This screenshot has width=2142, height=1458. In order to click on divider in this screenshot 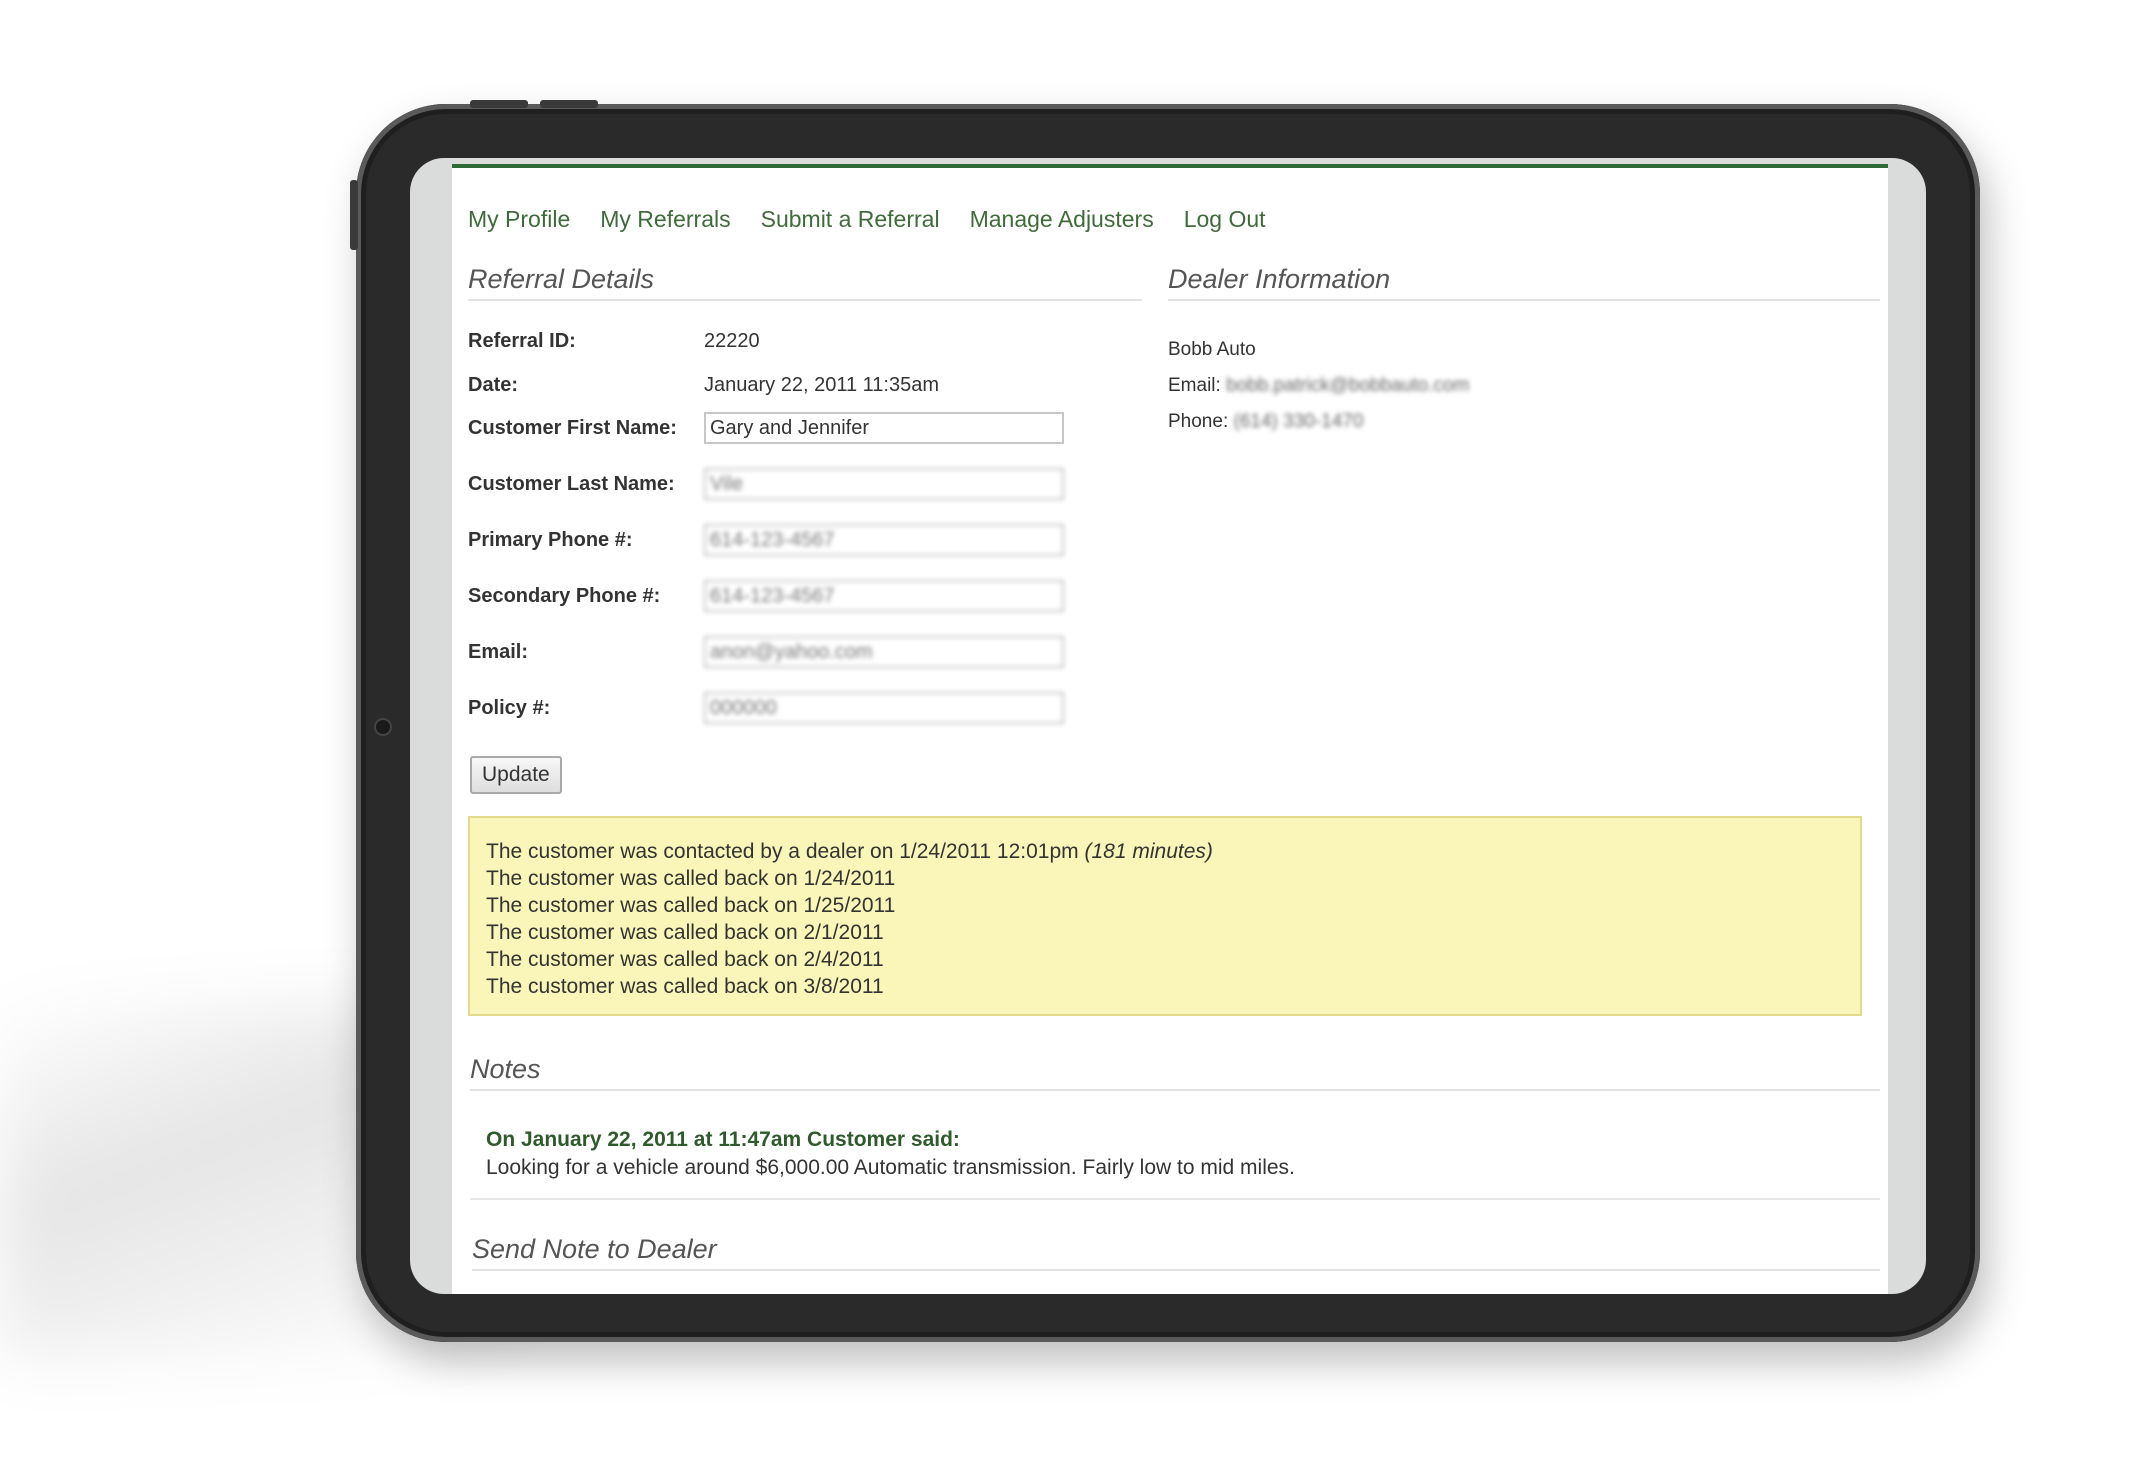, I will do `click(1175, 1199)`.